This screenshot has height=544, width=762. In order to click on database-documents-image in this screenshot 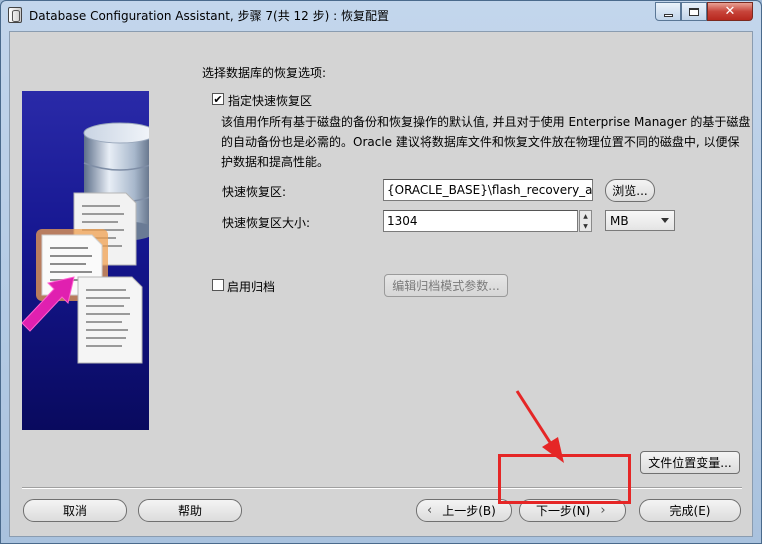, I will do `click(85, 243)`.